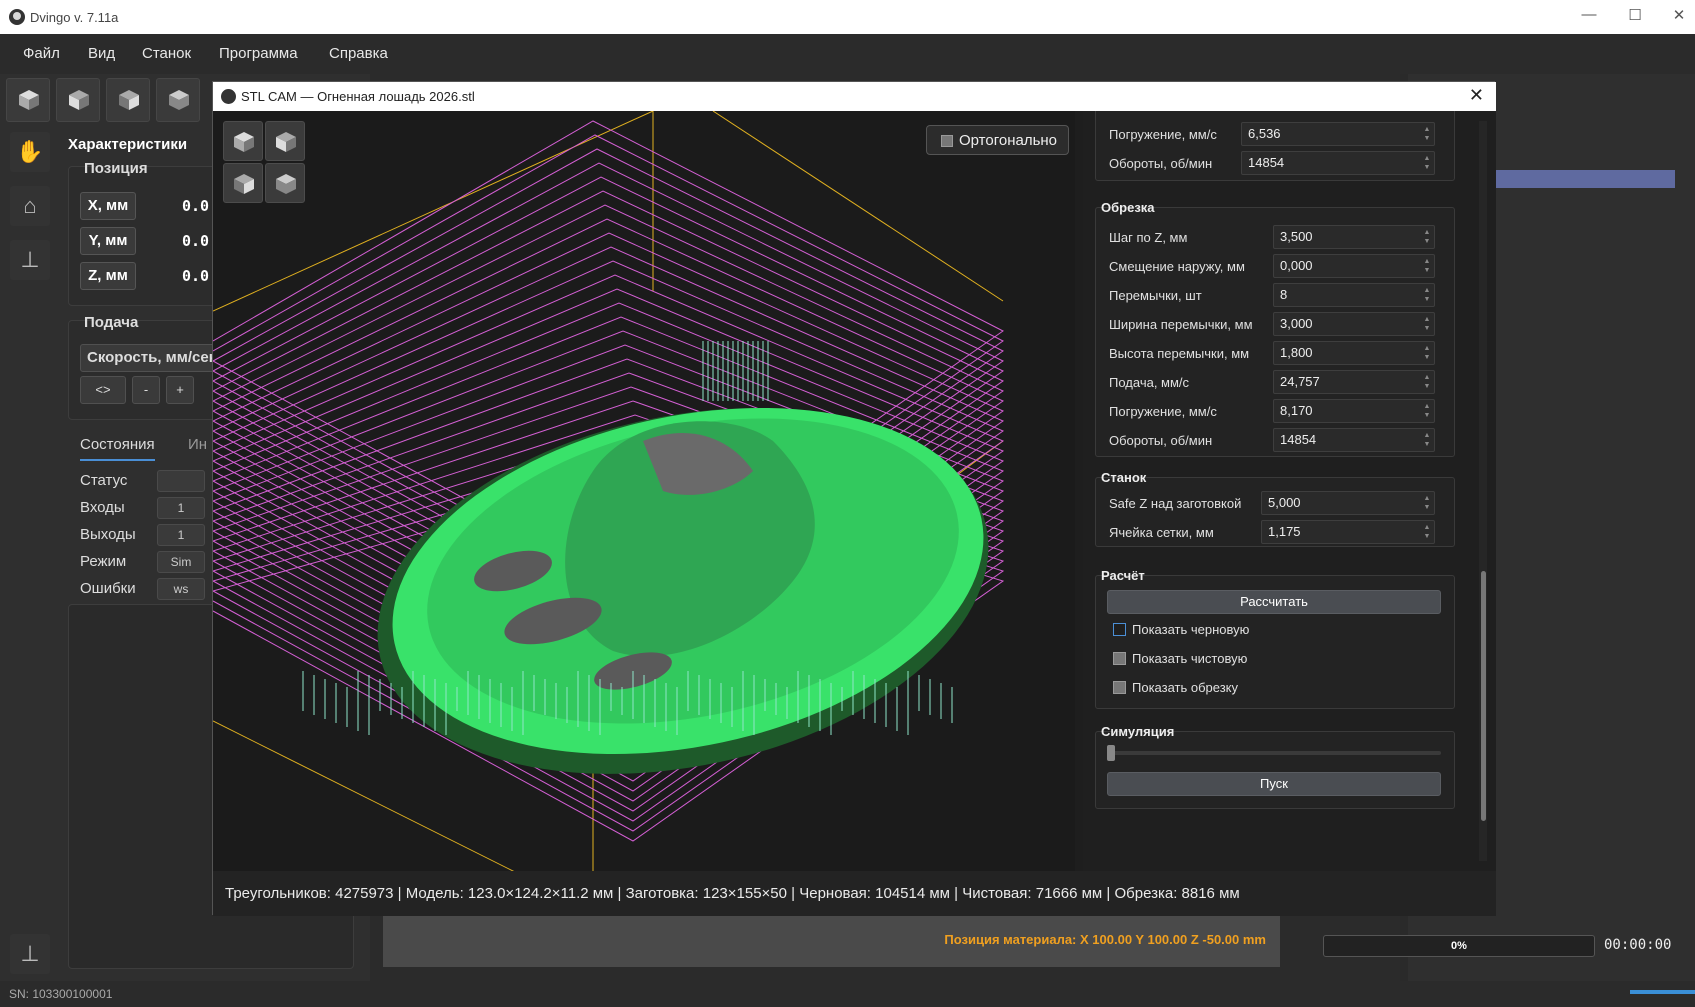 This screenshot has height=1007, width=1695. I want to click on show-rough-checkbox, so click(1119, 629).